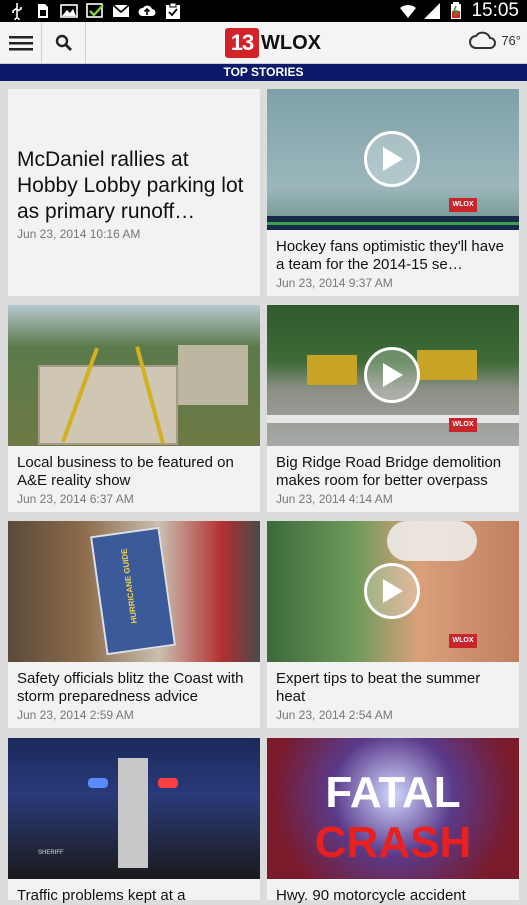 The width and height of the screenshot is (527, 905). I want to click on search-button, so click(64, 43).